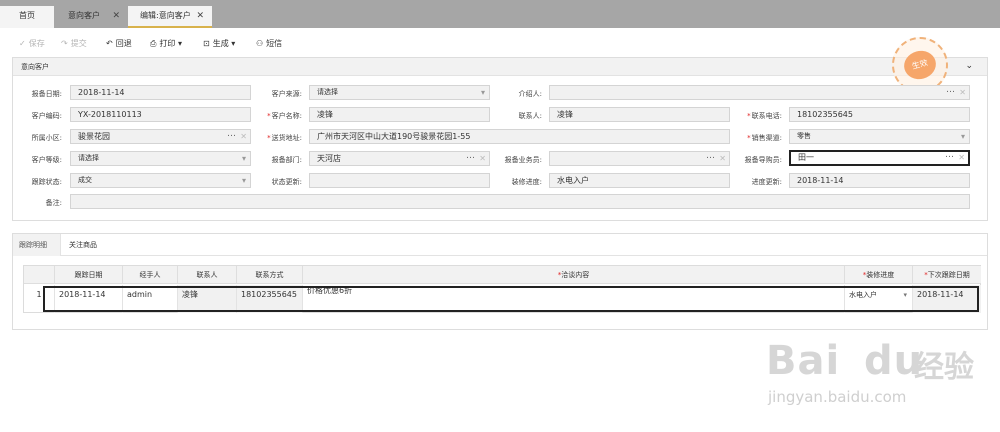  I want to click on tab-home-label: 首页, so click(27, 15).